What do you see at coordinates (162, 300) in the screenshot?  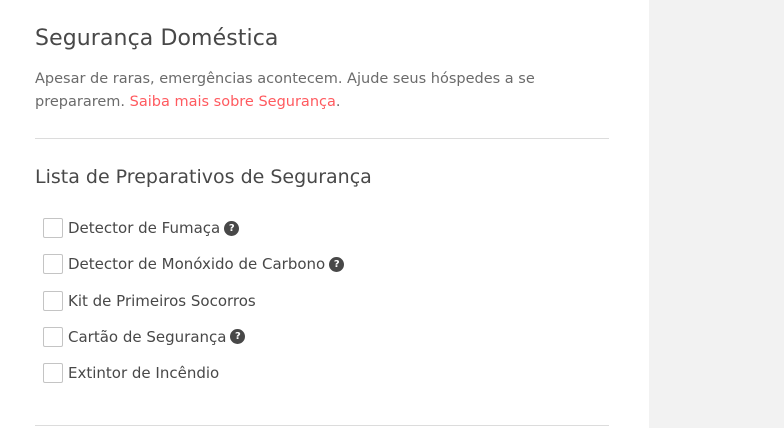 I see `checklist-item-label: Kit de Primeiros Socorros` at bounding box center [162, 300].